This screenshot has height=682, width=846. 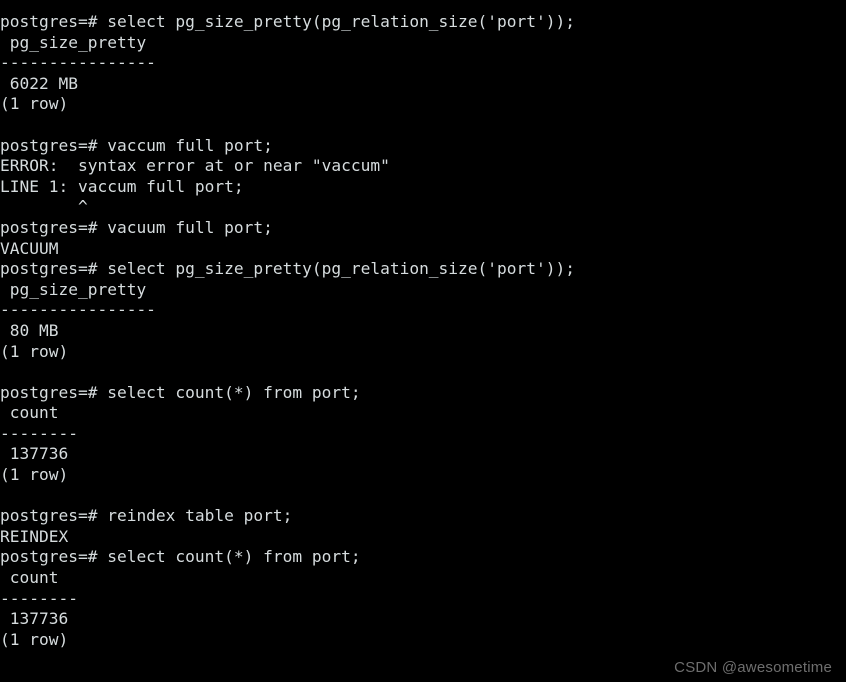 I want to click on terminal-line: postgres=# vaccum full port;, so click(x=136, y=145).